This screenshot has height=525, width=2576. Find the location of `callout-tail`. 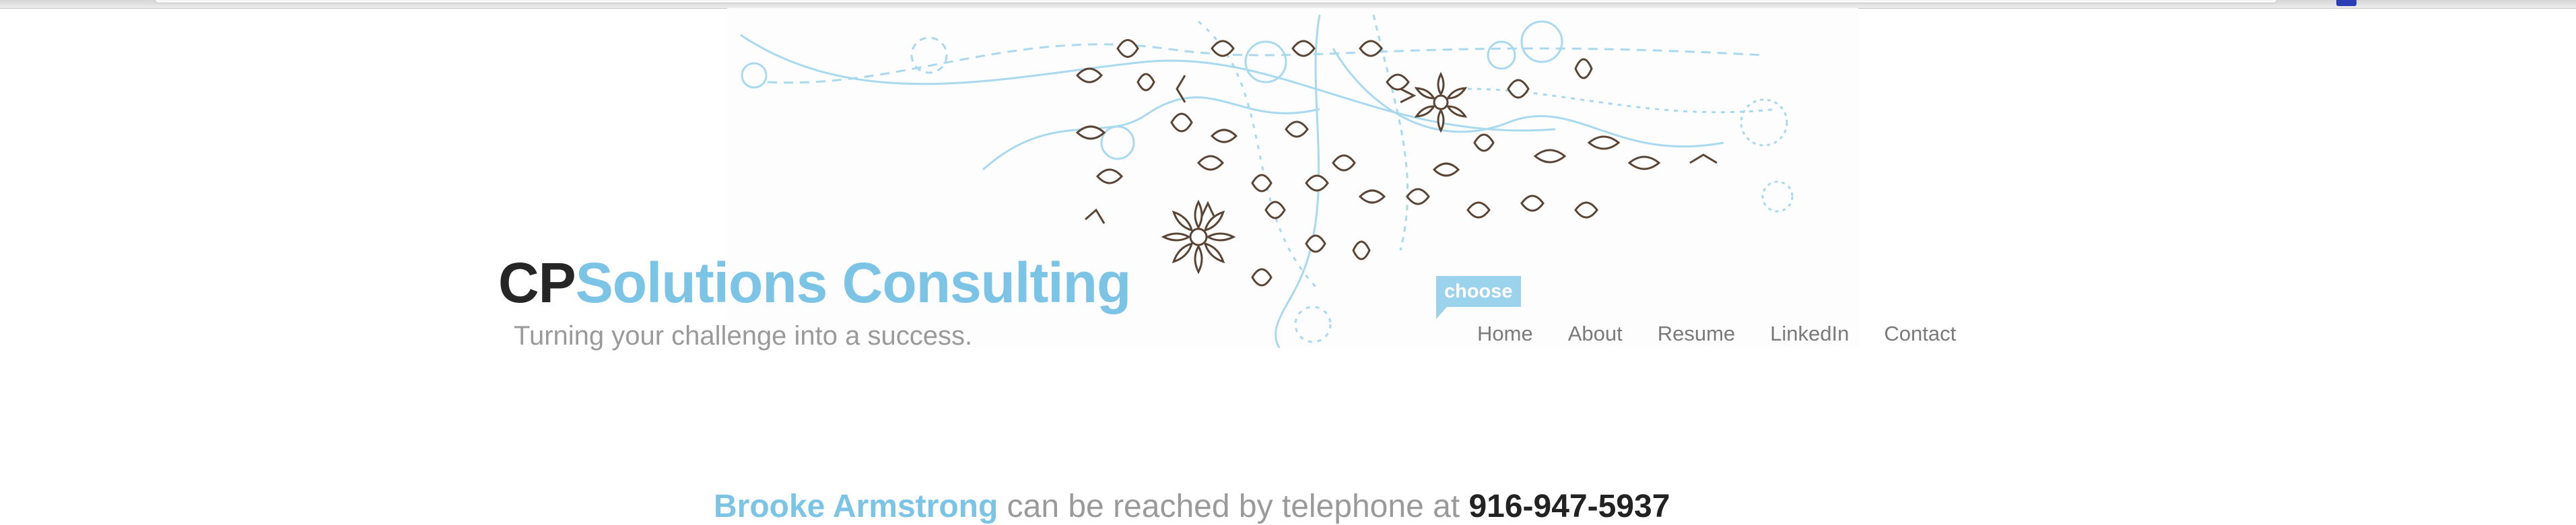

callout-tail is located at coordinates (1441, 313).